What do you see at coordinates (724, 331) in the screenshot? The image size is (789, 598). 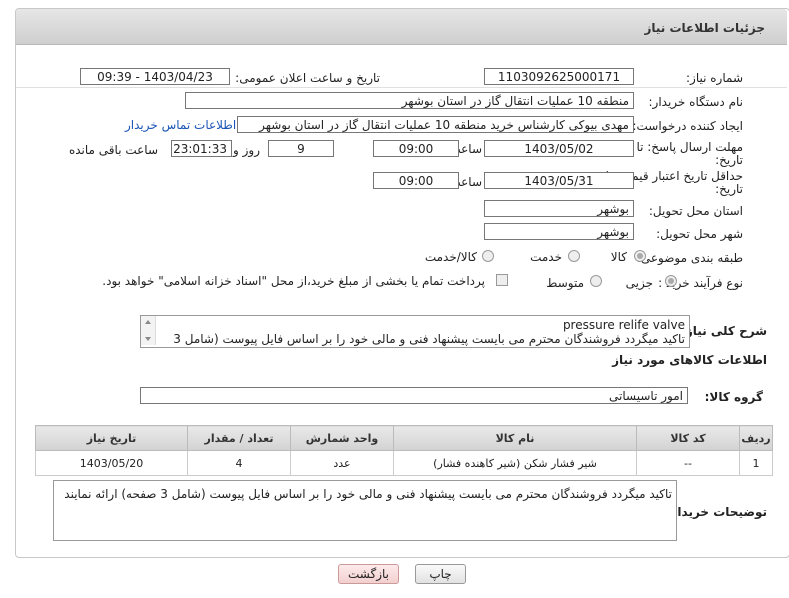 I see `description-label: شرح کلی نیاز:` at bounding box center [724, 331].